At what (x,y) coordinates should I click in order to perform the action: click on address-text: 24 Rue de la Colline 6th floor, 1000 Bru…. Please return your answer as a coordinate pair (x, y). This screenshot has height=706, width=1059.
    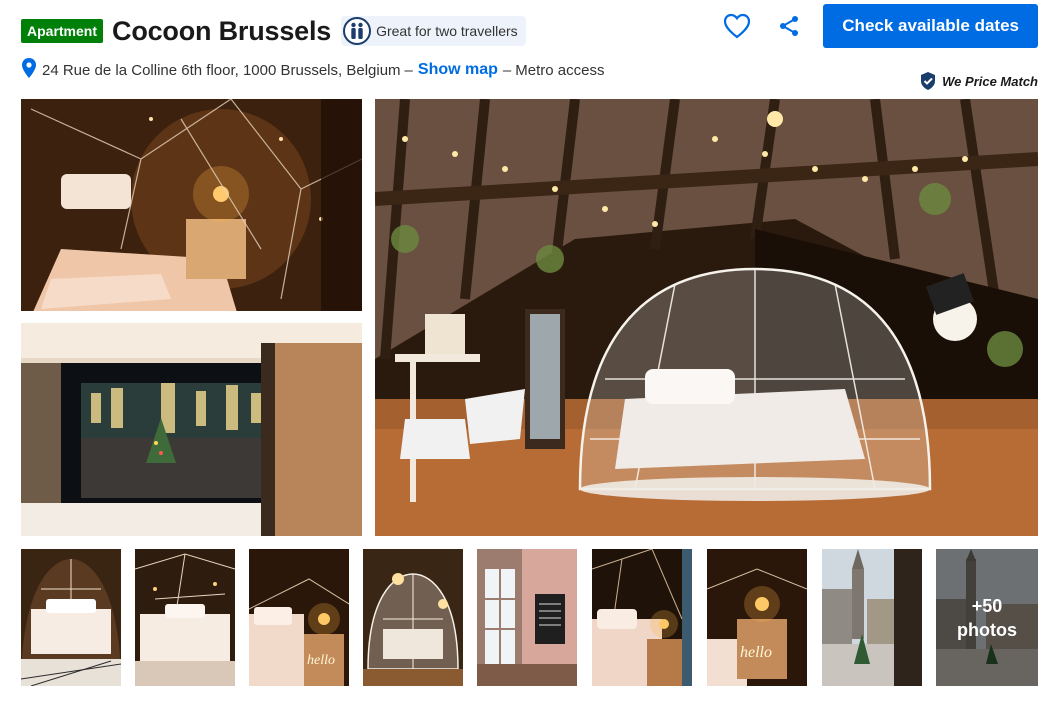
    Looking at the image, I should click on (221, 70).